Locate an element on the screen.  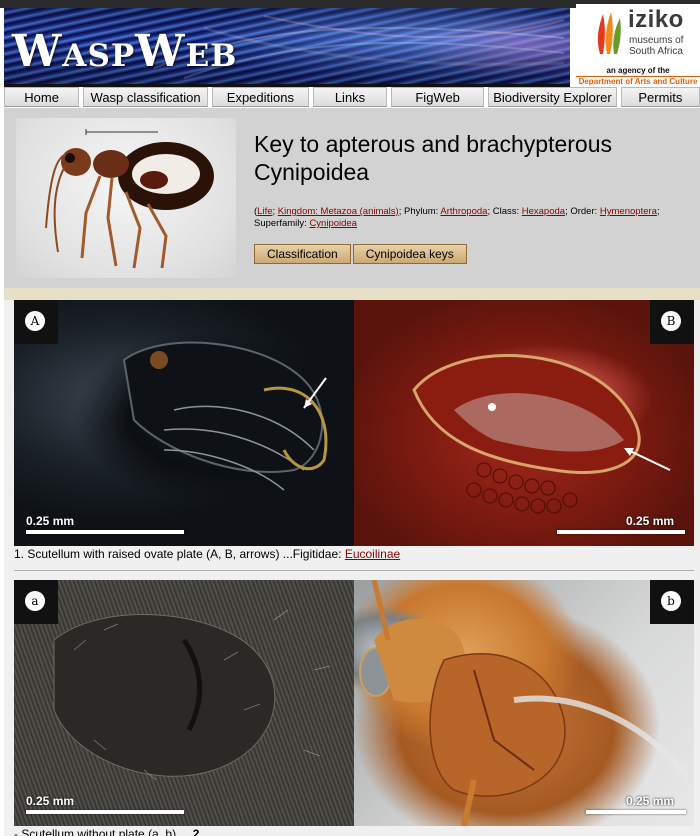
photo-badge-label: b is located at coordinates (671, 601).